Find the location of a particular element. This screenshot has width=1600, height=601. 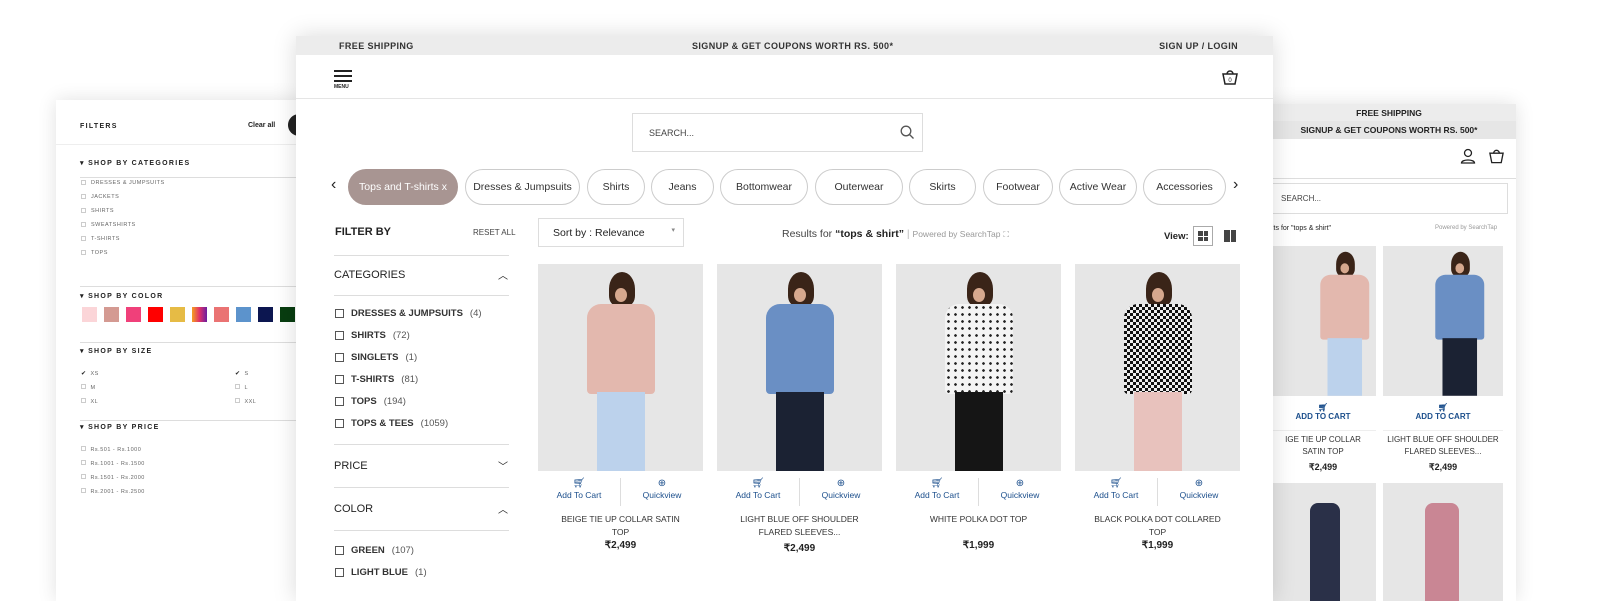

clear-all-link: Clear all is located at coordinates (261, 125).